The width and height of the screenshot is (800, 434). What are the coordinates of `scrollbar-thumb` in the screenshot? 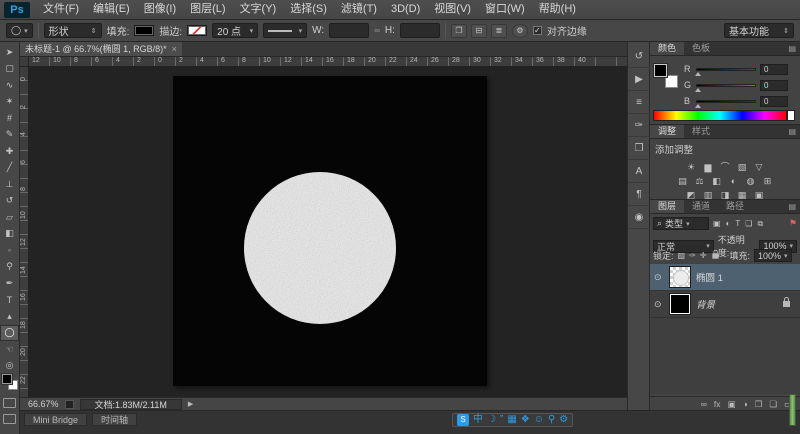 It's located at (792, 410).